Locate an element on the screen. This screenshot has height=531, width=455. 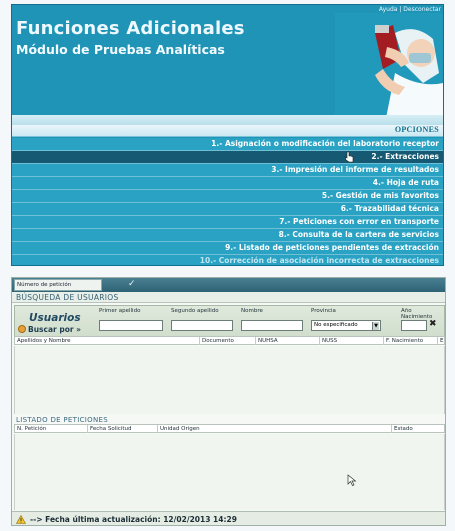
buscar-por-toggle: Buscar por » is located at coordinates (49, 329).